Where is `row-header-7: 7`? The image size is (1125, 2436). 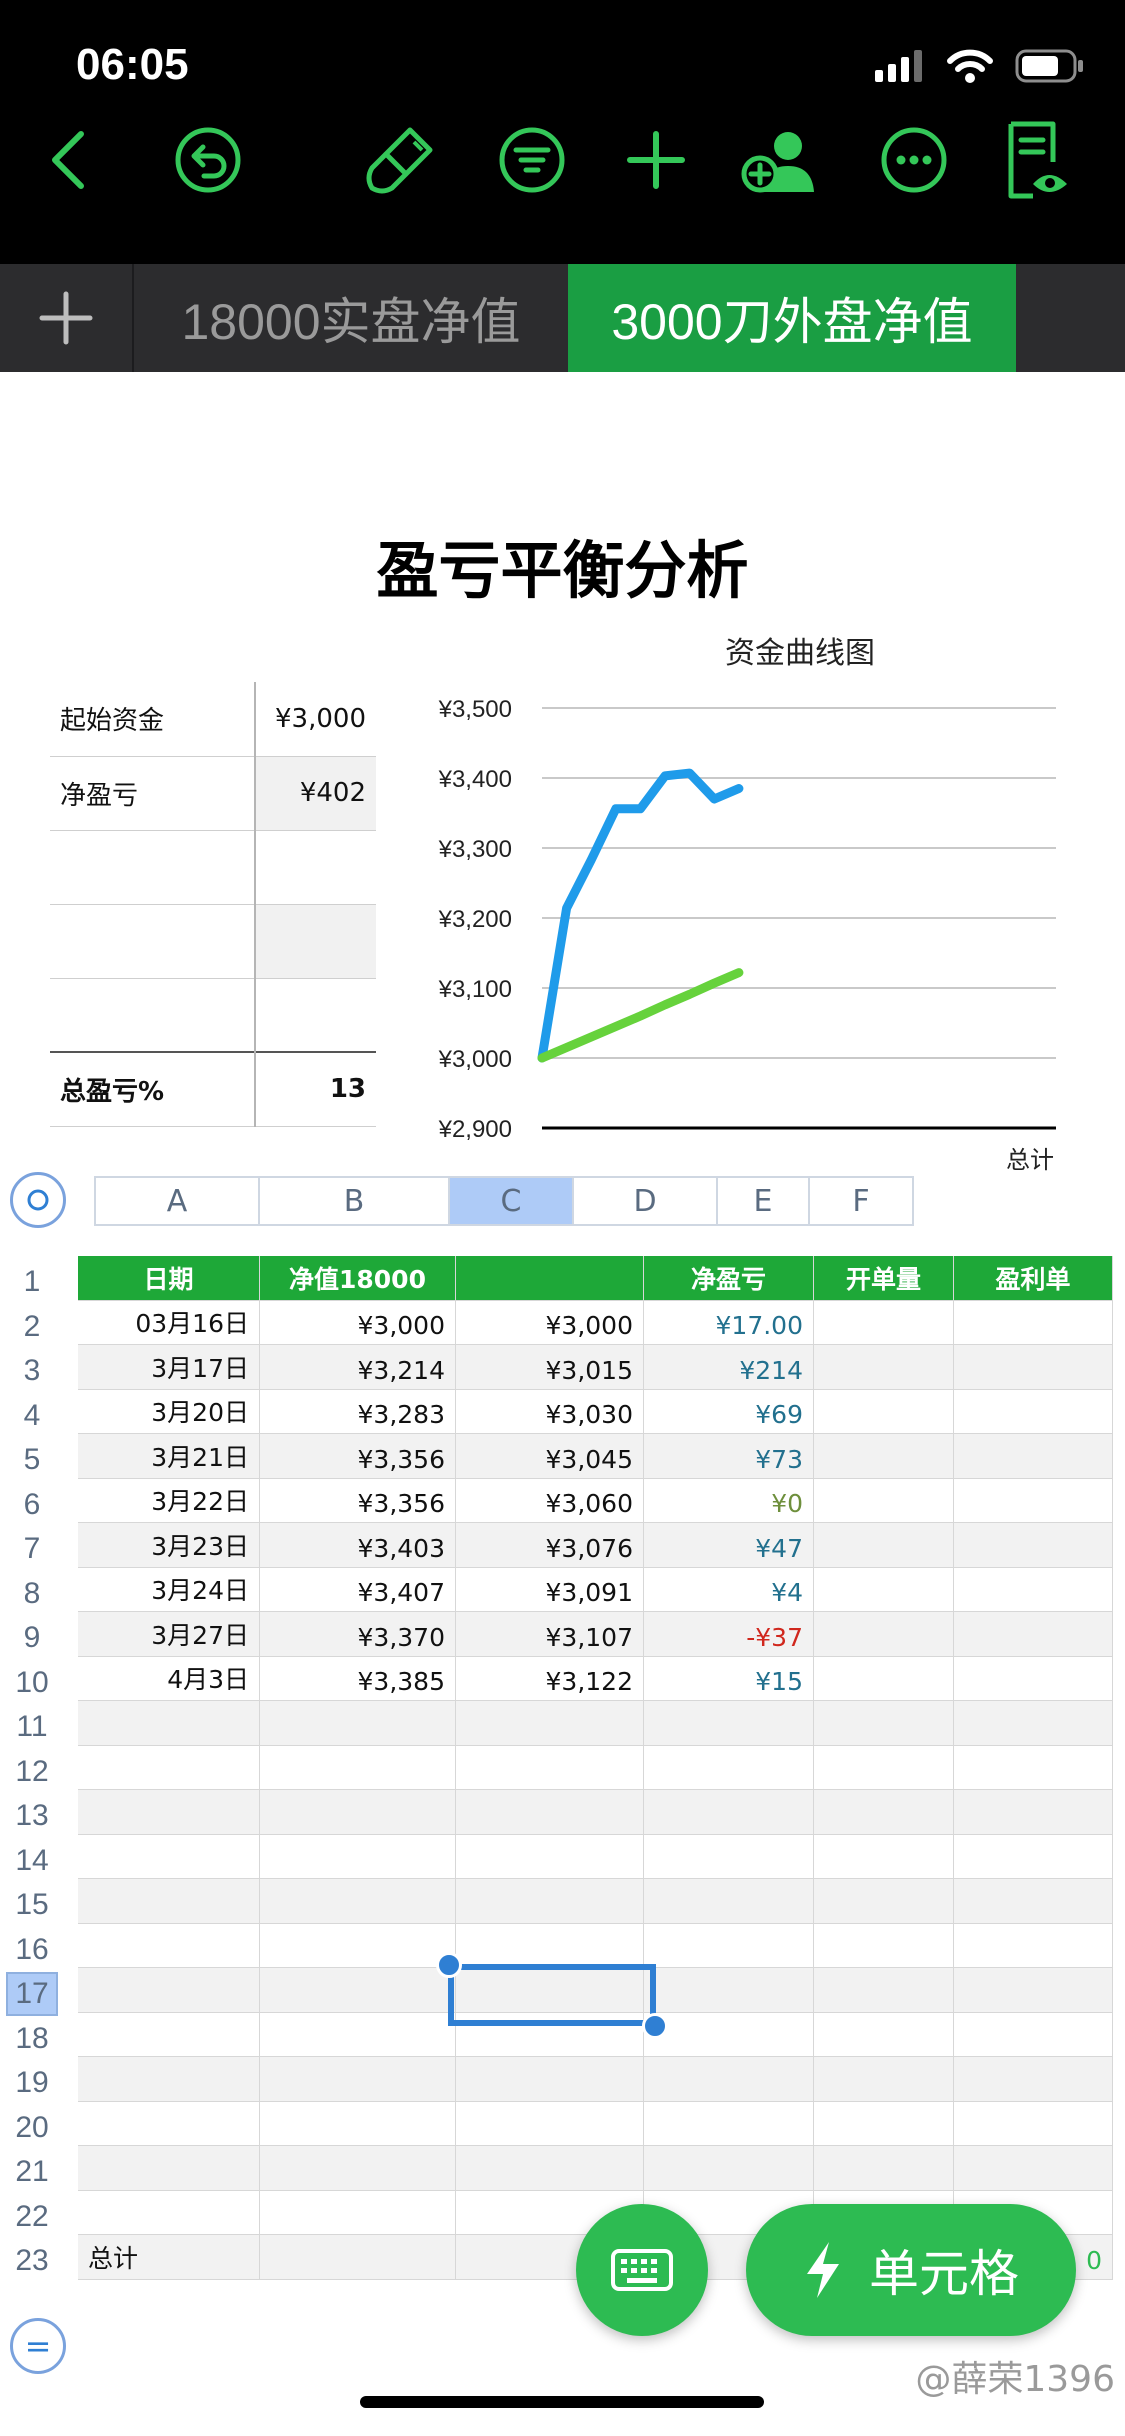
row-header-7: 7 is located at coordinates (32, 1549).